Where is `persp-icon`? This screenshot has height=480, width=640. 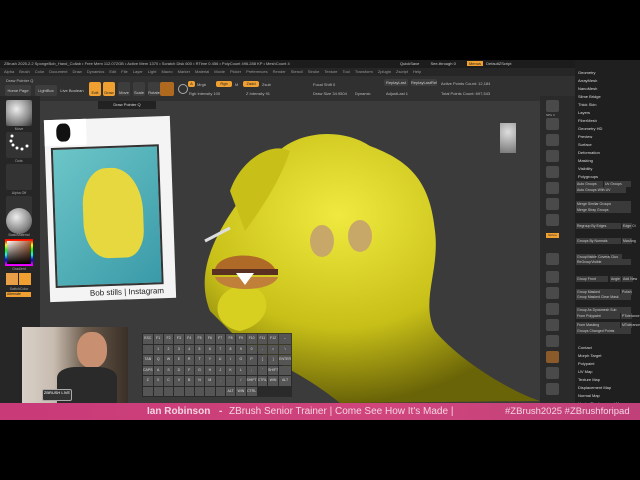 persp-icon is located at coordinates (552, 188).